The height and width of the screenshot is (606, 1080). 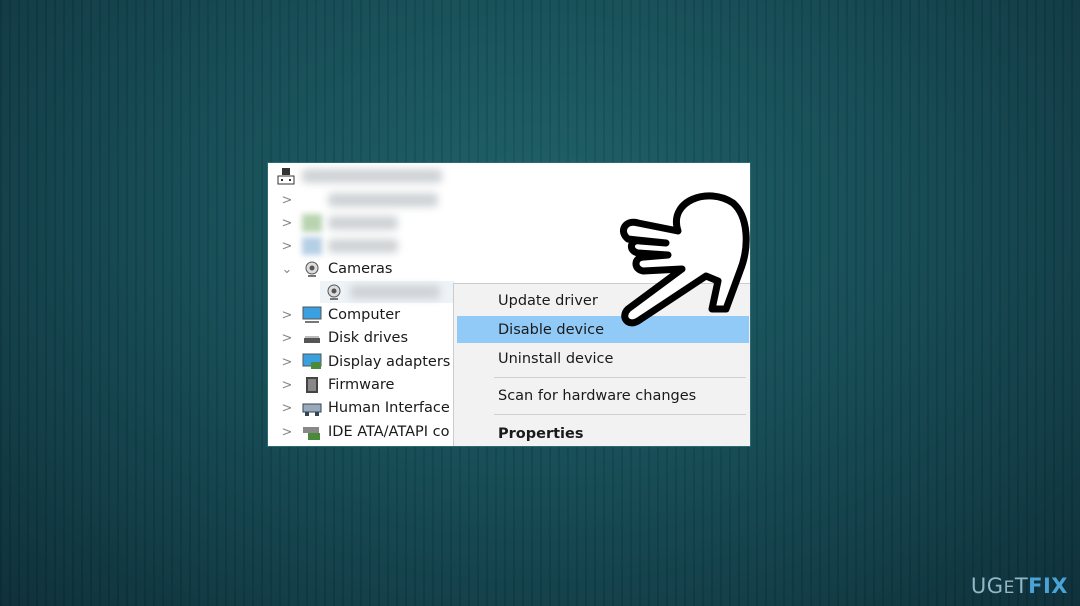 What do you see at coordinates (311, 433) in the screenshot?
I see `ide-controller-icon` at bounding box center [311, 433].